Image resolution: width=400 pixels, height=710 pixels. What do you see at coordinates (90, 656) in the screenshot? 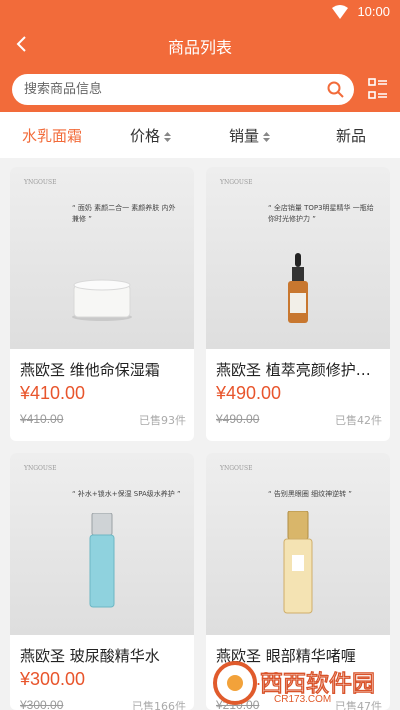
I see `product-name: 燕欧圣 玻尿酸精华水` at bounding box center [90, 656].